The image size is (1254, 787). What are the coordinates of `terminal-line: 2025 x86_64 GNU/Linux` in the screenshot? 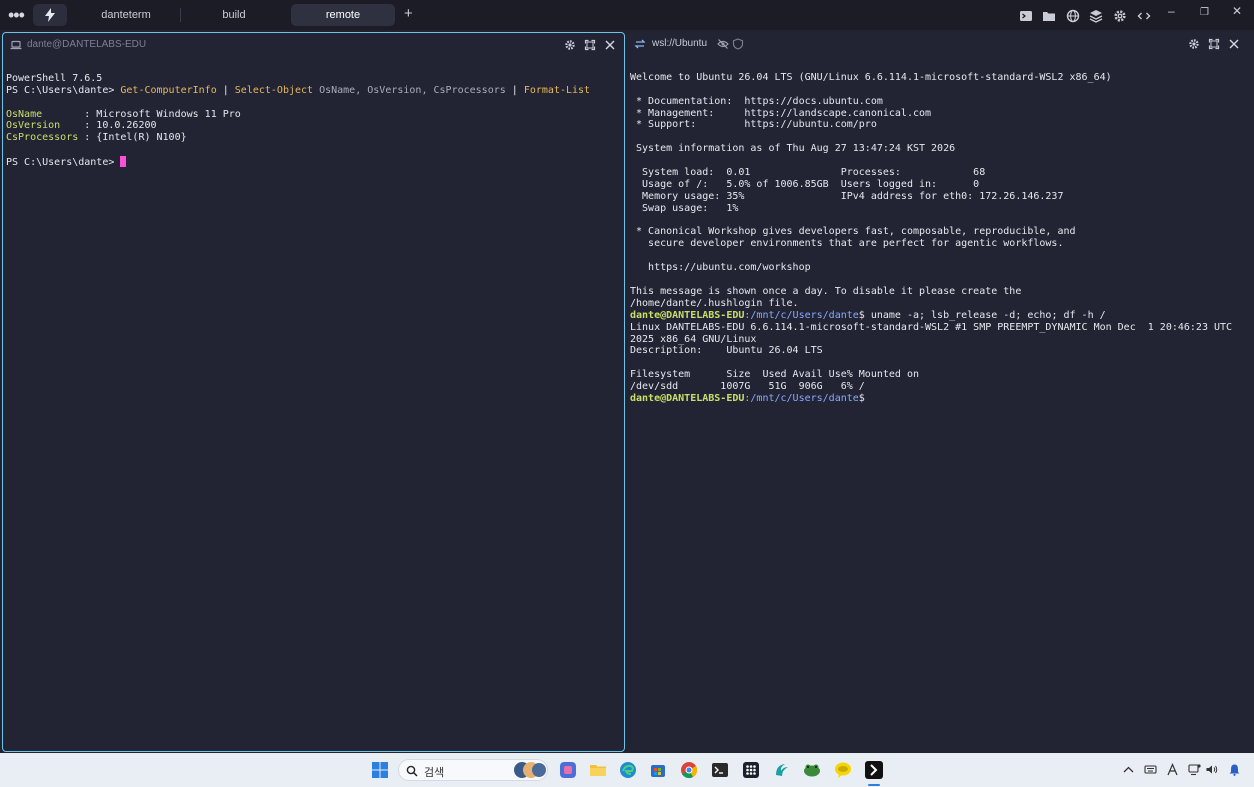 It's located at (693, 339).